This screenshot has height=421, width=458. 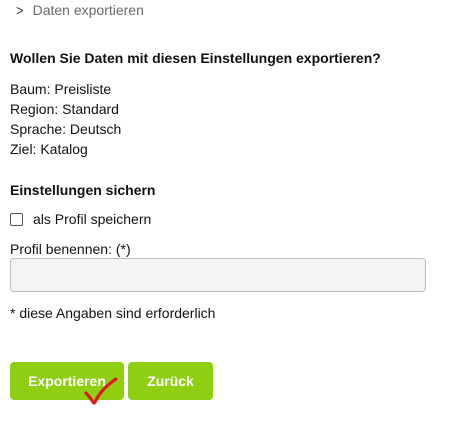 What do you see at coordinates (61, 89) in the screenshot?
I see `summary-tree: Baum: Preisliste` at bounding box center [61, 89].